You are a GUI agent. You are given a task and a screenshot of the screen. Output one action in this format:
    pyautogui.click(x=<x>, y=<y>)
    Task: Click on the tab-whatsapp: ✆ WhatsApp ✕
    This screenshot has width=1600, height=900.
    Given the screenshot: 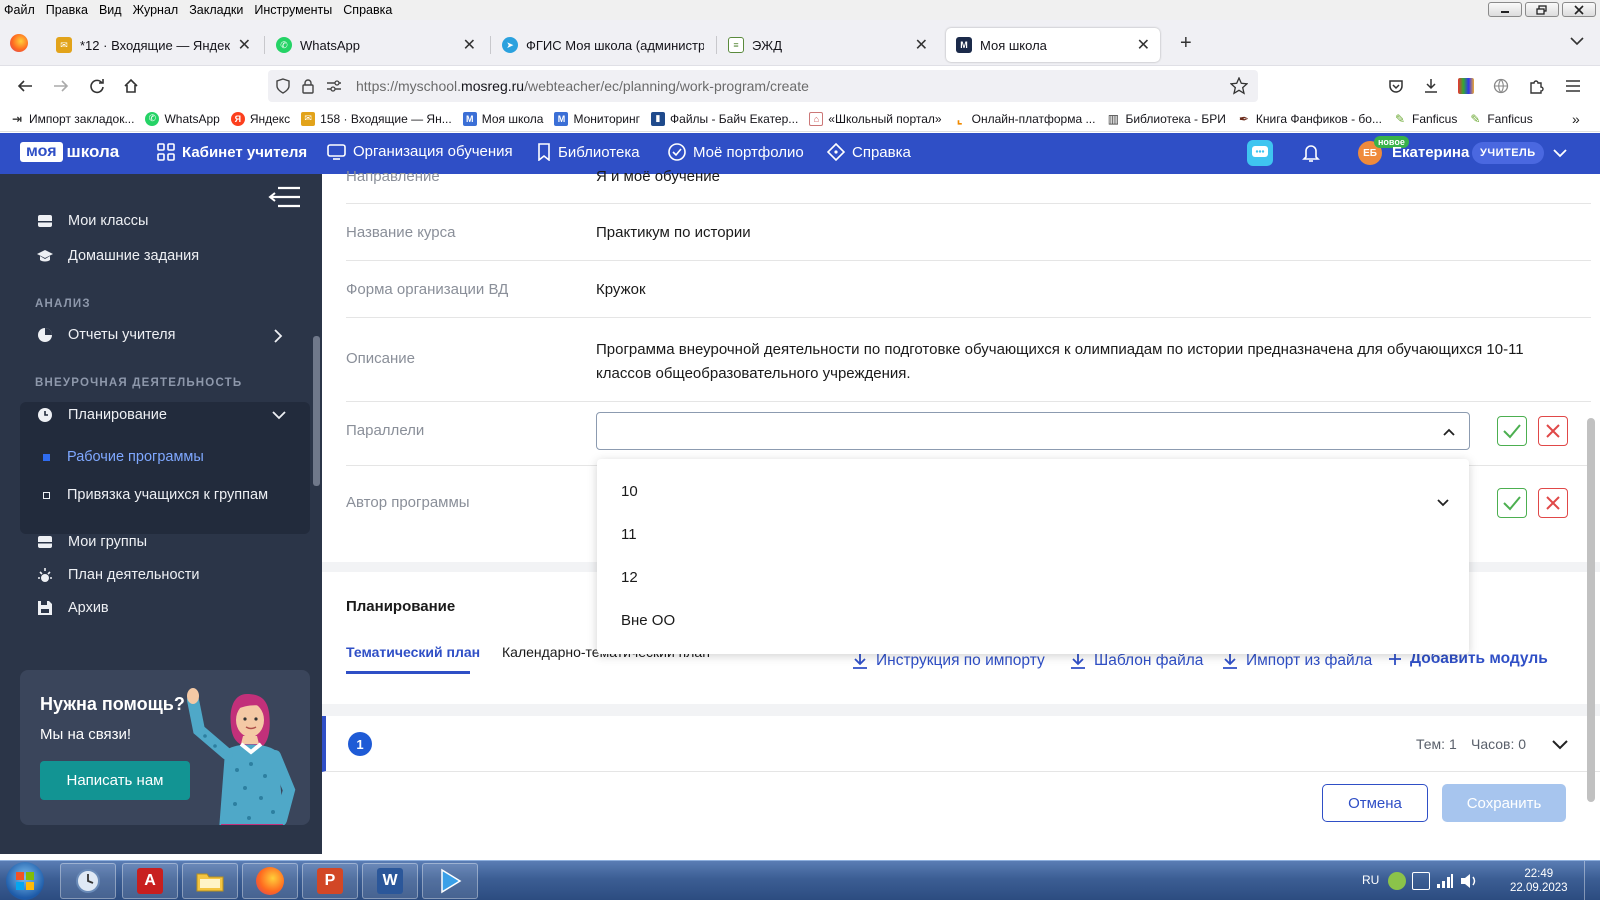 What is the action you would take?
    pyautogui.click(x=376, y=45)
    